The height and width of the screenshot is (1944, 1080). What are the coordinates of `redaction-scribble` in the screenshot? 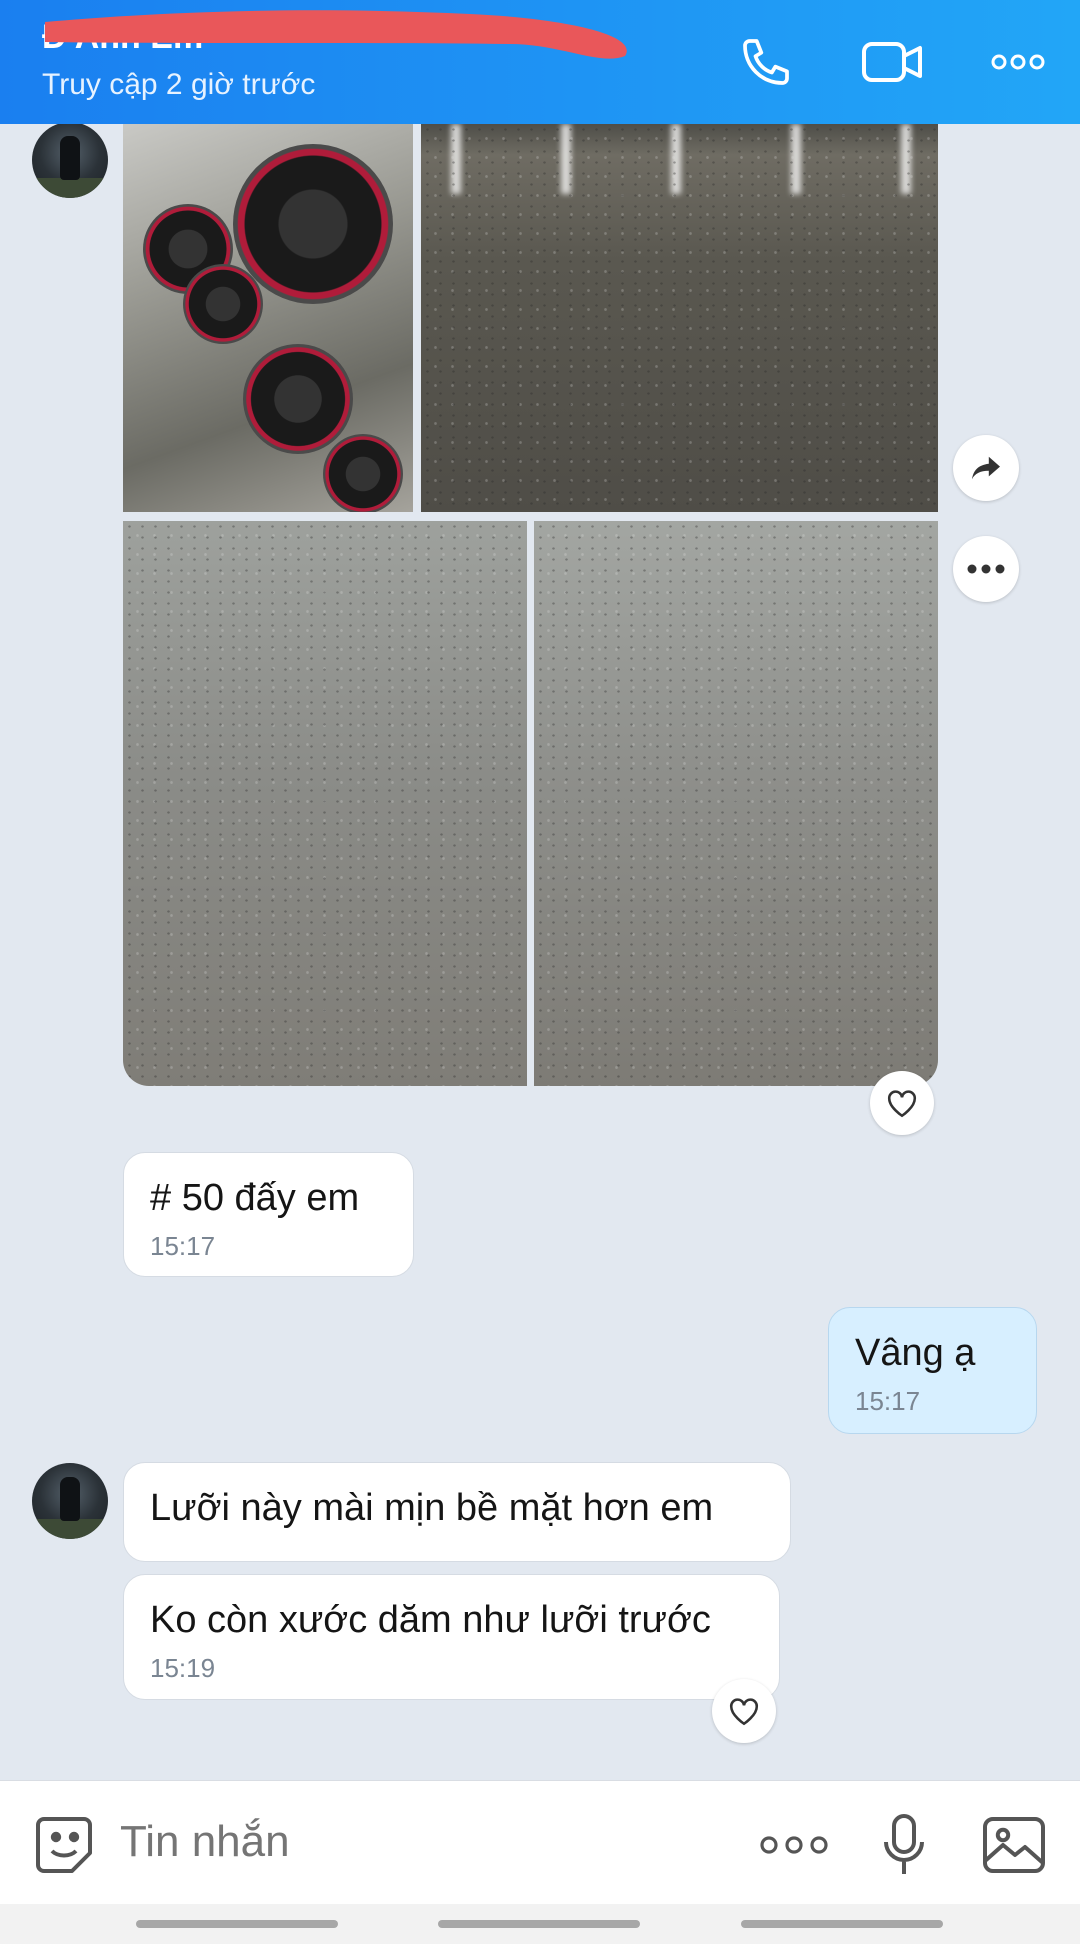 It's located at (336, 34).